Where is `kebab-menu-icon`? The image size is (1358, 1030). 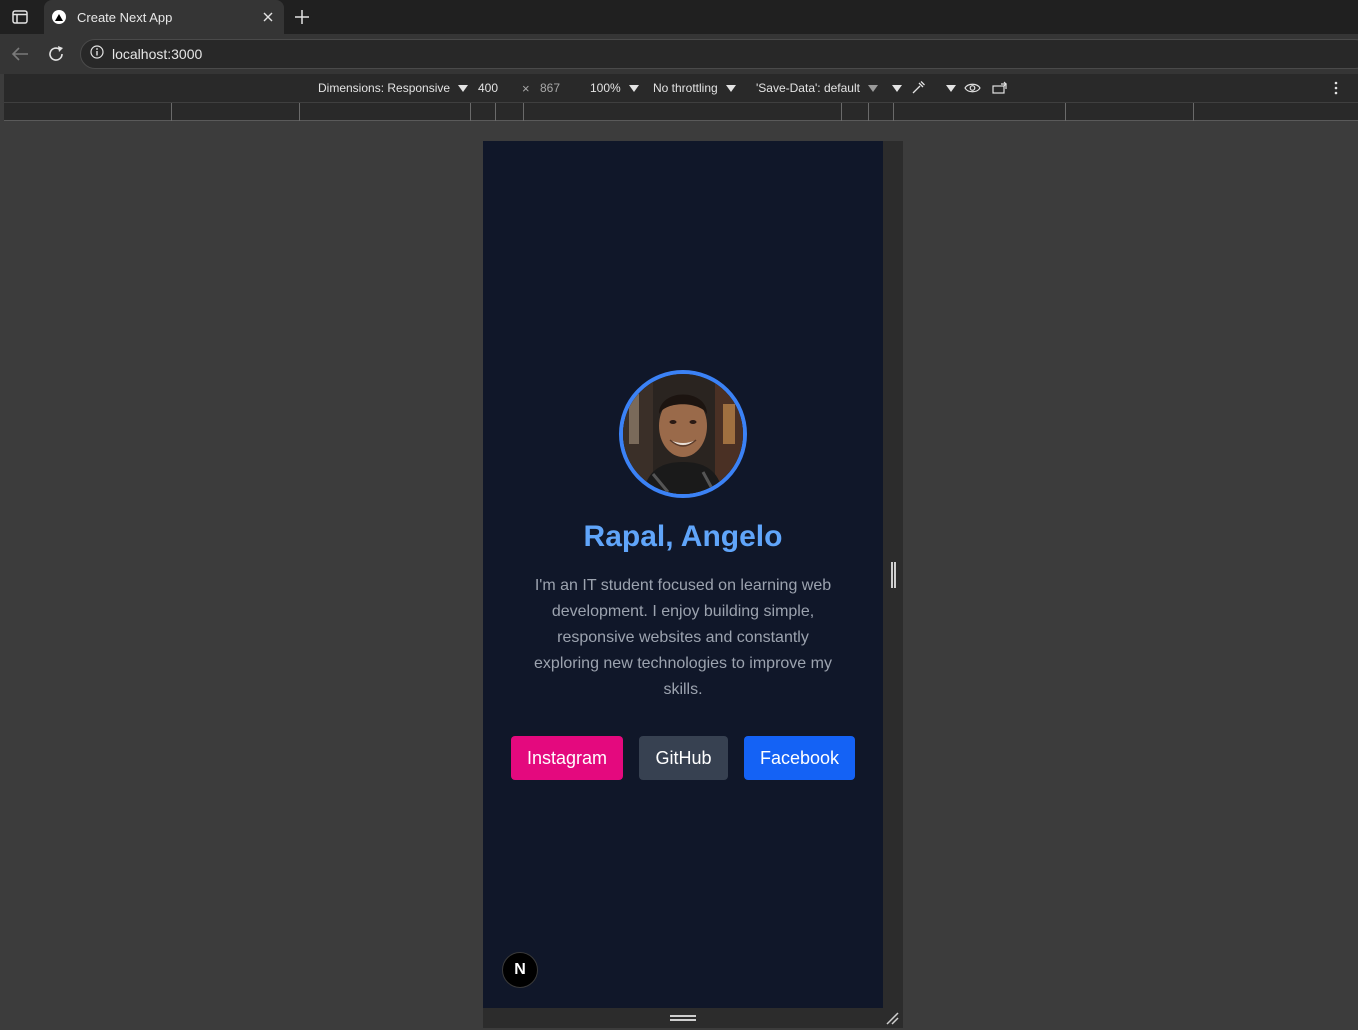 kebab-menu-icon is located at coordinates (1336, 88).